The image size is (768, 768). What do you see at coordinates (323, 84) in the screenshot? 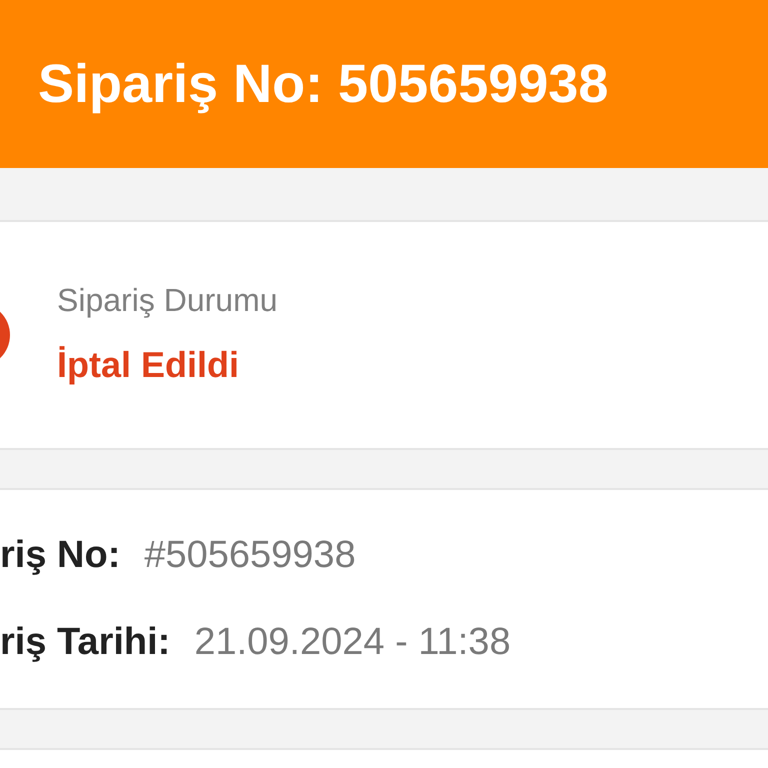
I see `page-title: Sipariş No: 505659938` at bounding box center [323, 84].